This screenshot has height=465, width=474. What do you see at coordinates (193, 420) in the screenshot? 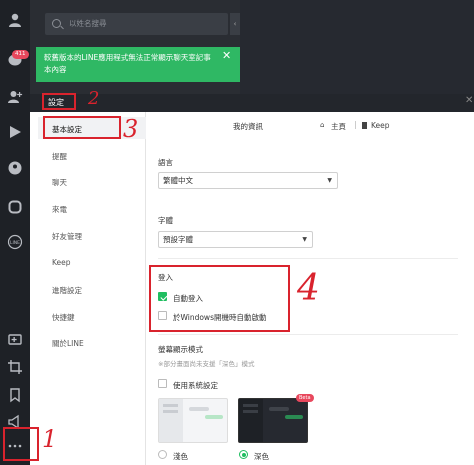
I see `light-theme-preview` at bounding box center [193, 420].